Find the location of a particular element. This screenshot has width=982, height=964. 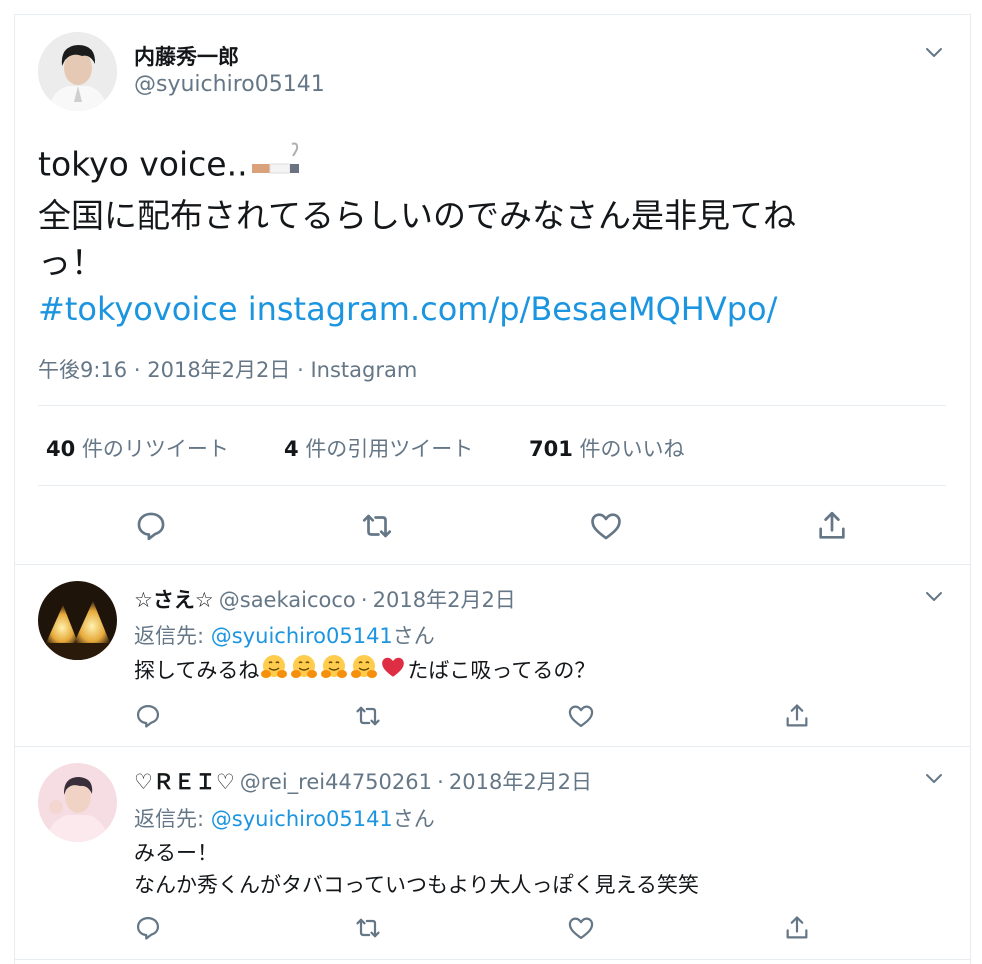

tweet-text-line2: 全国に配布されてるらしいのでみなさん是非見てね is located at coordinates (417, 215).